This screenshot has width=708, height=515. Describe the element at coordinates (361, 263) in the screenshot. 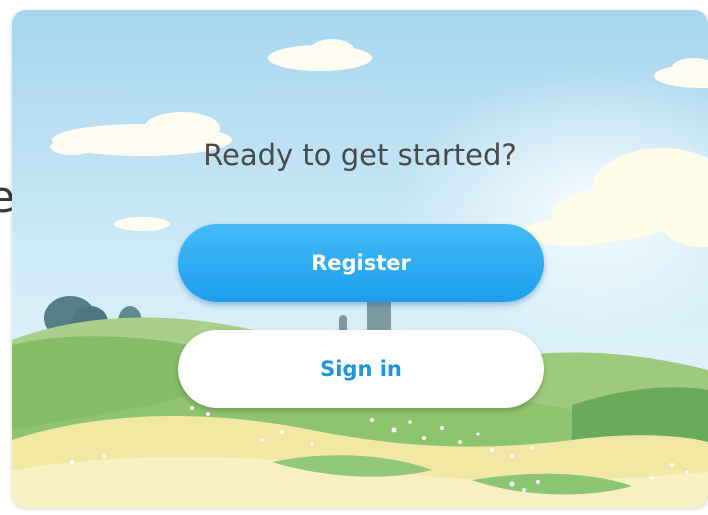

I see `register-button: Register` at that location.